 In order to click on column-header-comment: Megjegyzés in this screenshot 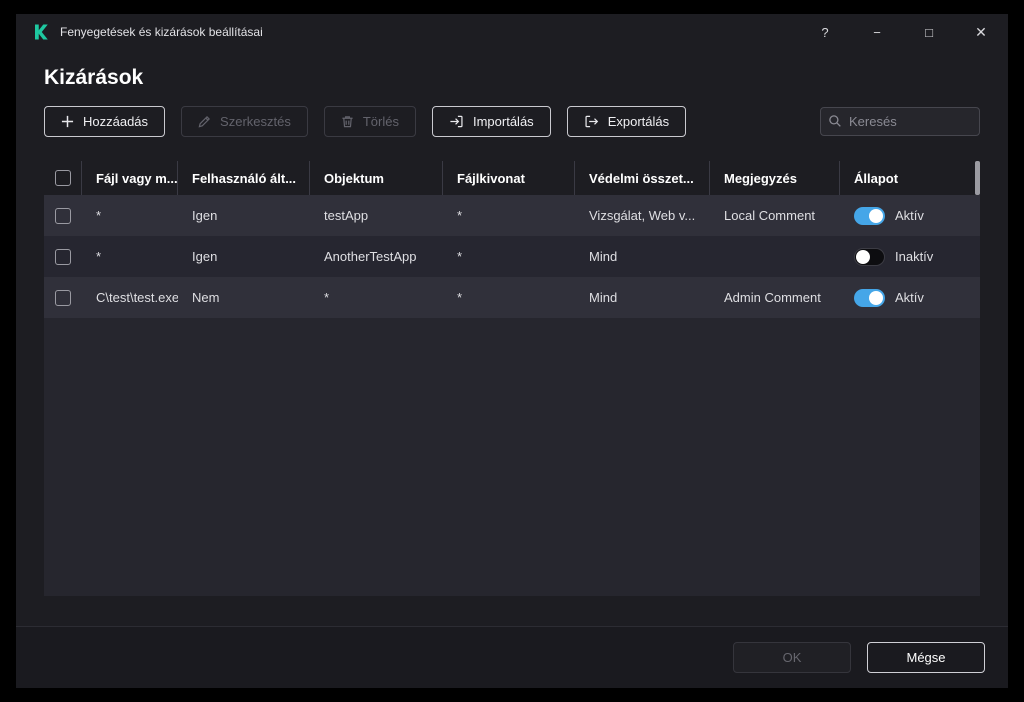, I will do `click(775, 178)`.